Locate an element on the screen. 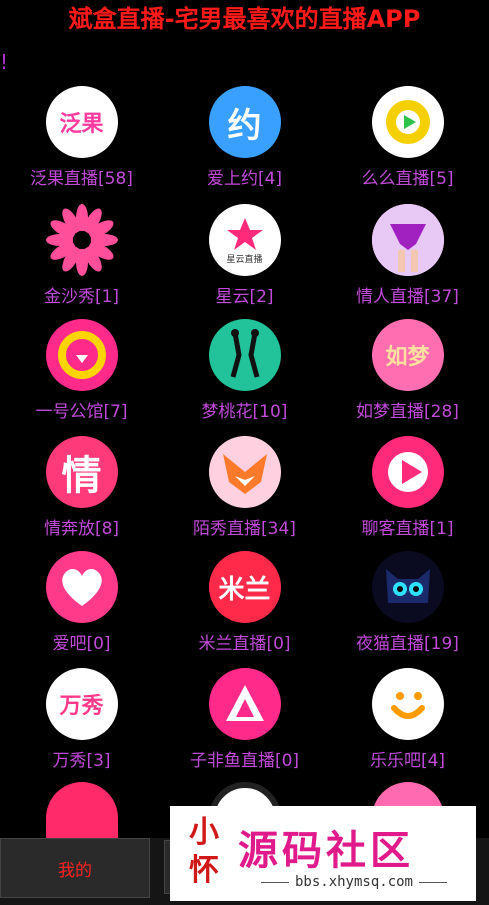 This screenshot has height=905, width=489. ring-logo-icon is located at coordinates (81, 355).